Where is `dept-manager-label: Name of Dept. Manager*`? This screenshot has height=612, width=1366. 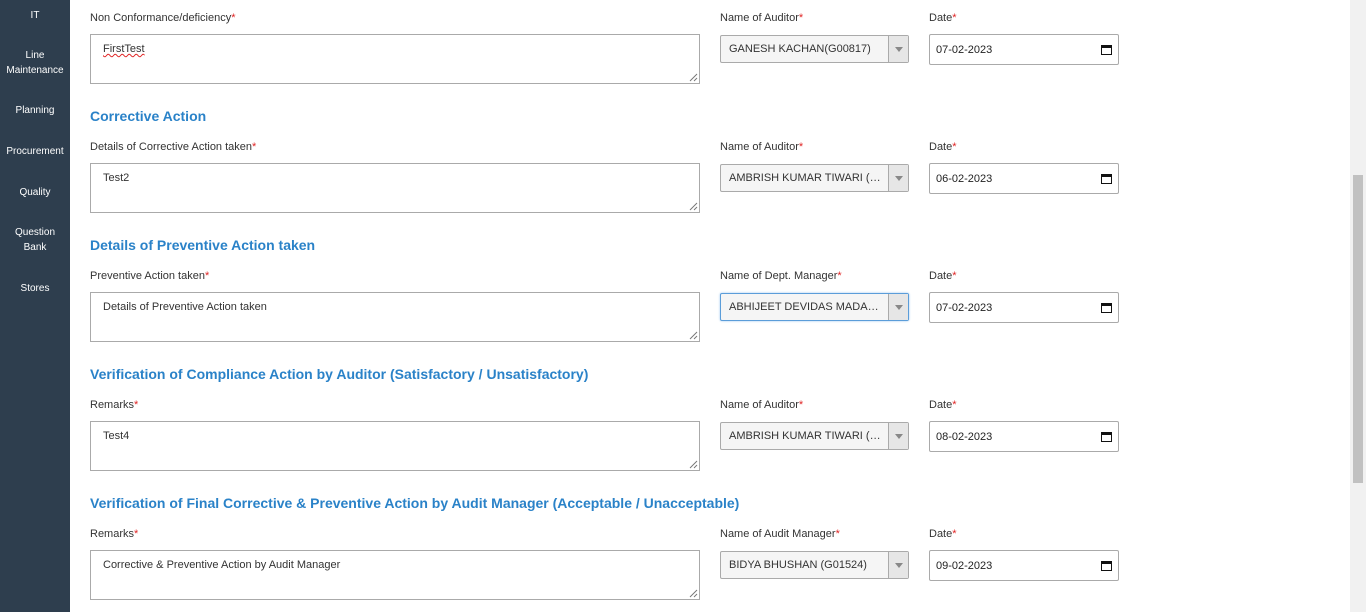
dept-manager-label: Name of Dept. Manager* is located at coordinates (781, 276).